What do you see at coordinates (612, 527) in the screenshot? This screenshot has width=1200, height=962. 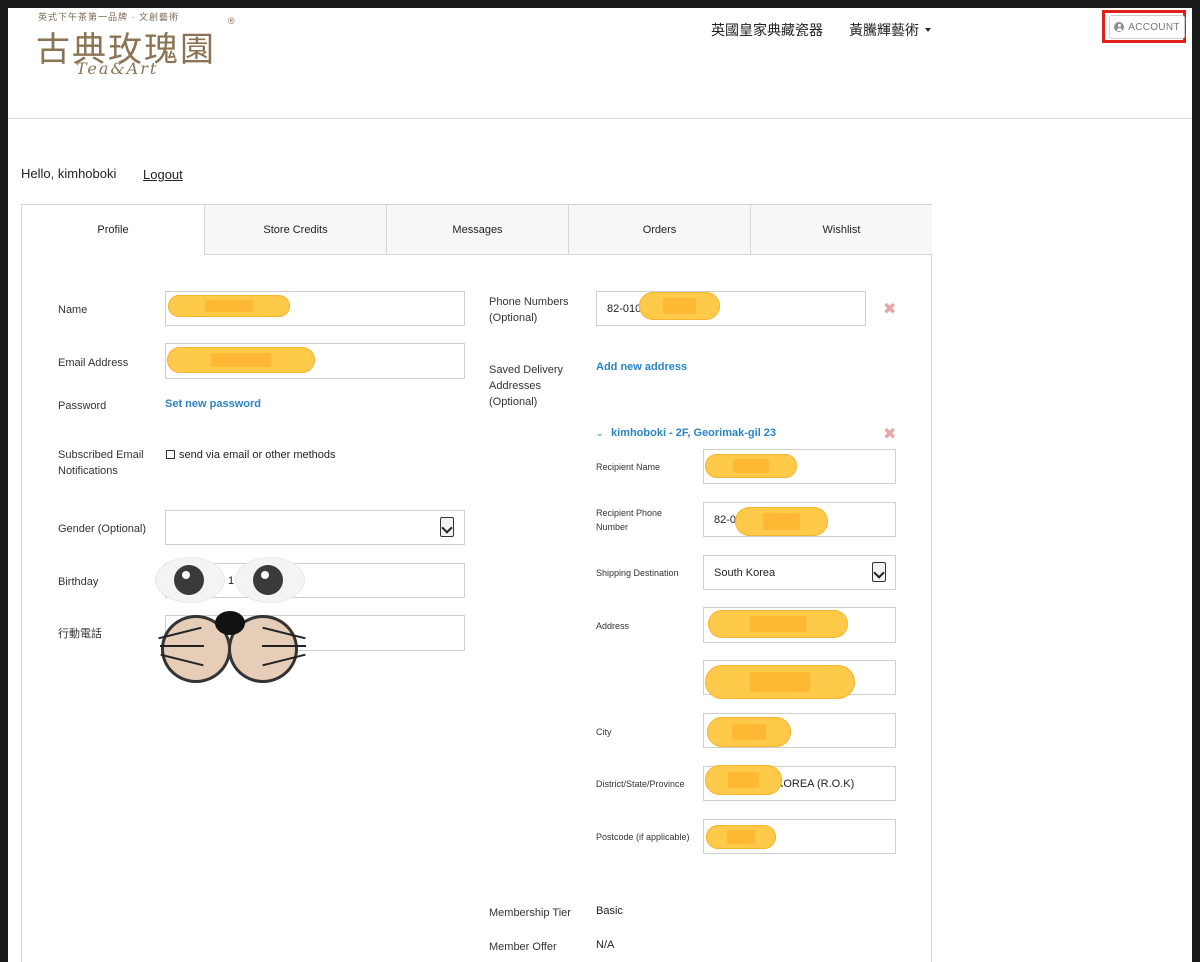 I see `recipient-phone-label-line2: Number` at bounding box center [612, 527].